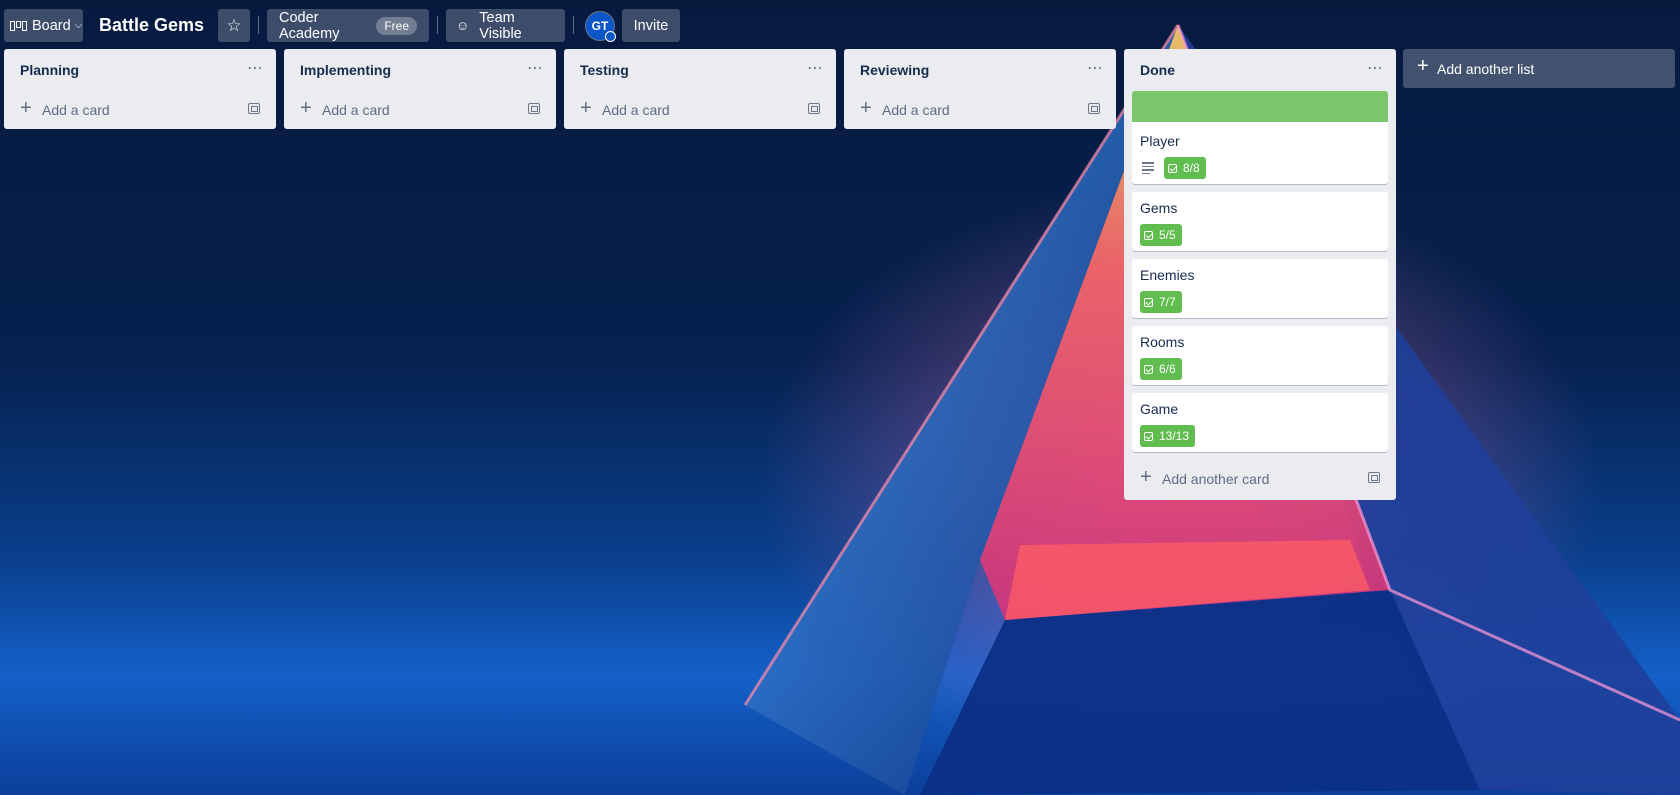  What do you see at coordinates (1148, 168) in the screenshot?
I see `description-icon` at bounding box center [1148, 168].